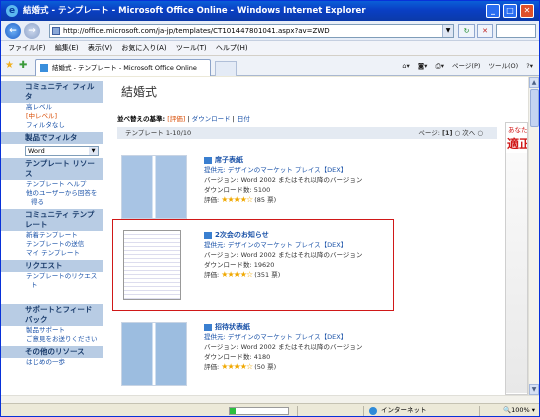 This screenshot has height=417, width=540. I want to click on results-bar: テンプレート 1-10/10 ページ: [1] ○ 次へ ○, so click(307, 133).